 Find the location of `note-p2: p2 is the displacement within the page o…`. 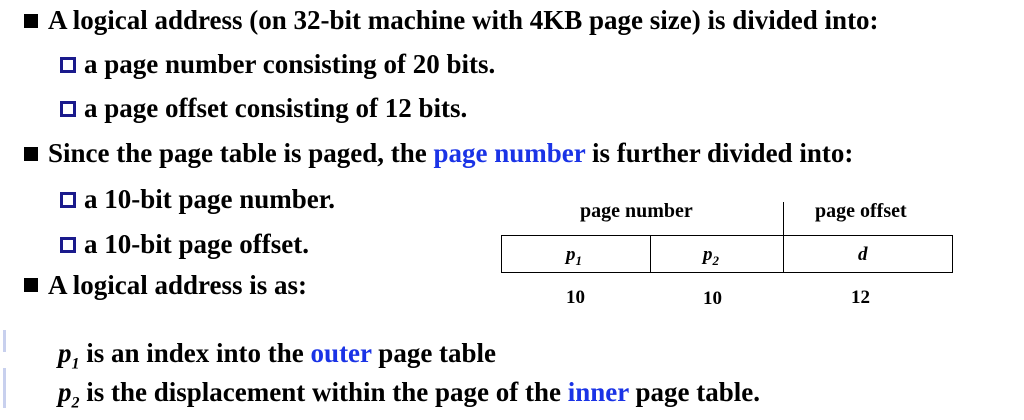

note-p2: p2 is the displacement within the page o… is located at coordinates (409, 397).